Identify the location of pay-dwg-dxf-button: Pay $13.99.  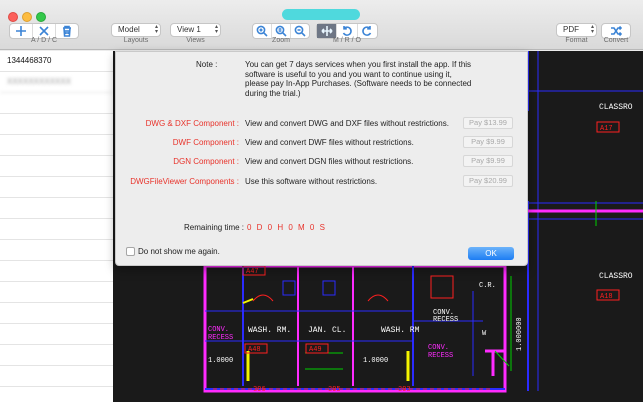
(488, 123).